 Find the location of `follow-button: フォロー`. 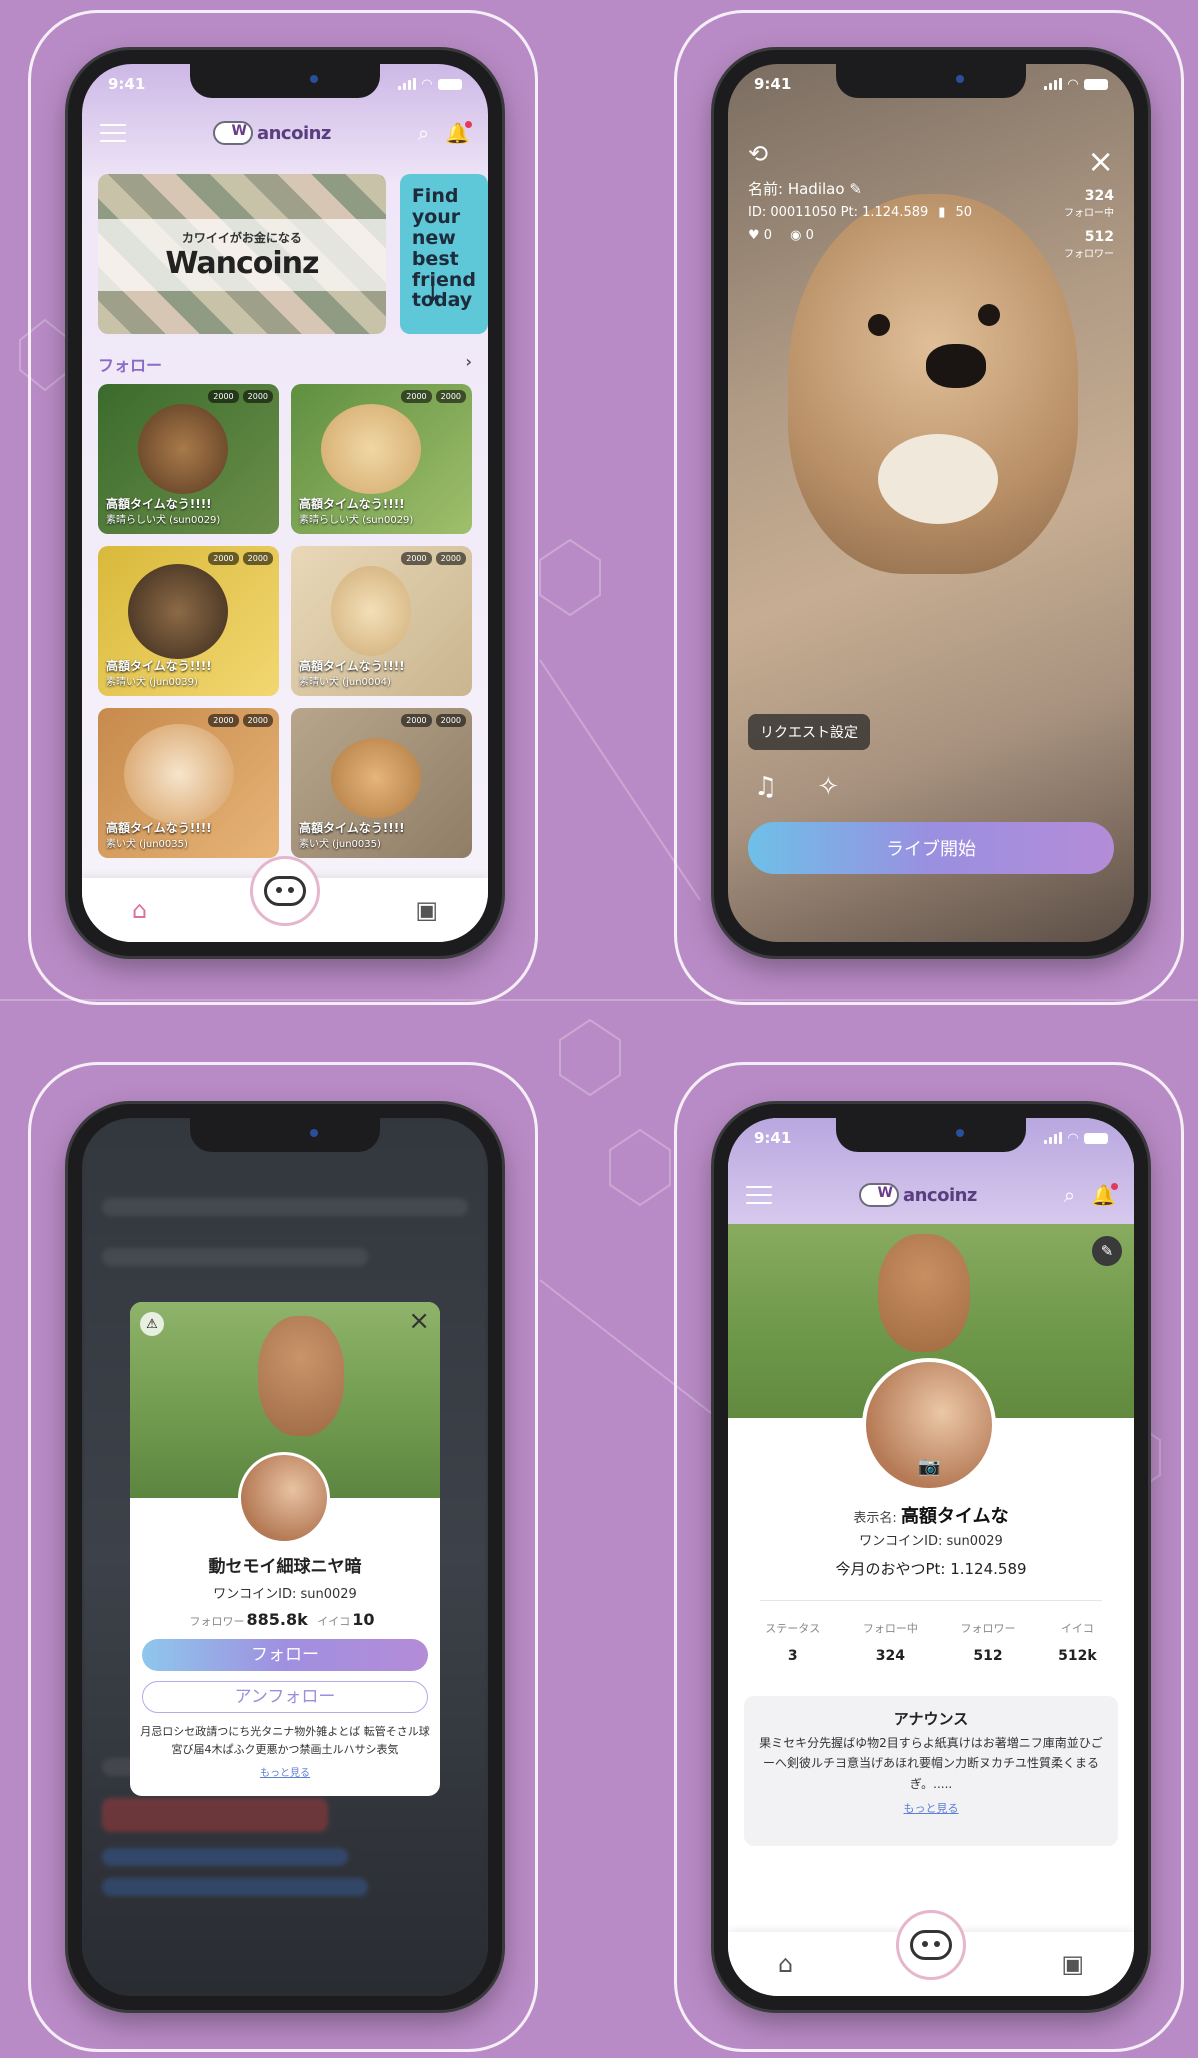

follow-button: フォロー is located at coordinates (285, 1655).